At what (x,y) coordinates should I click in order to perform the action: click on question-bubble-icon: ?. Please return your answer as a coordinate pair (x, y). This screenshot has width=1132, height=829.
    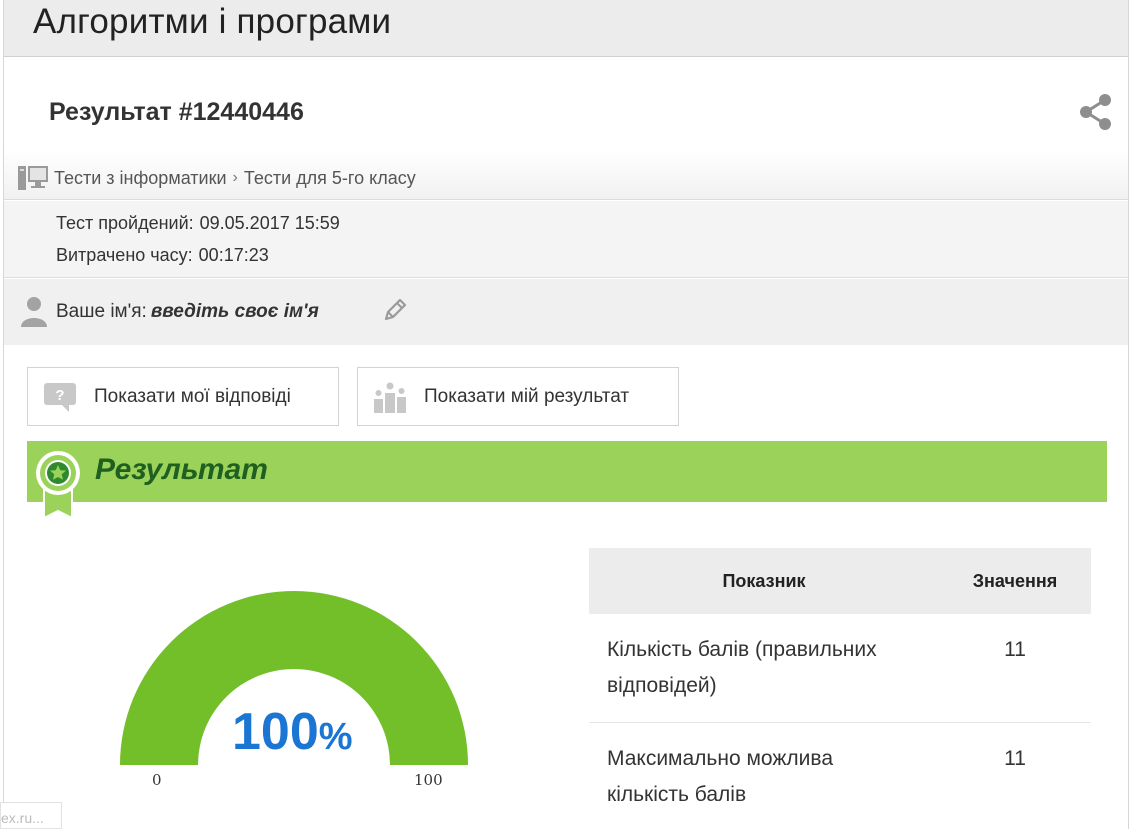
    Looking at the image, I should click on (60, 397).